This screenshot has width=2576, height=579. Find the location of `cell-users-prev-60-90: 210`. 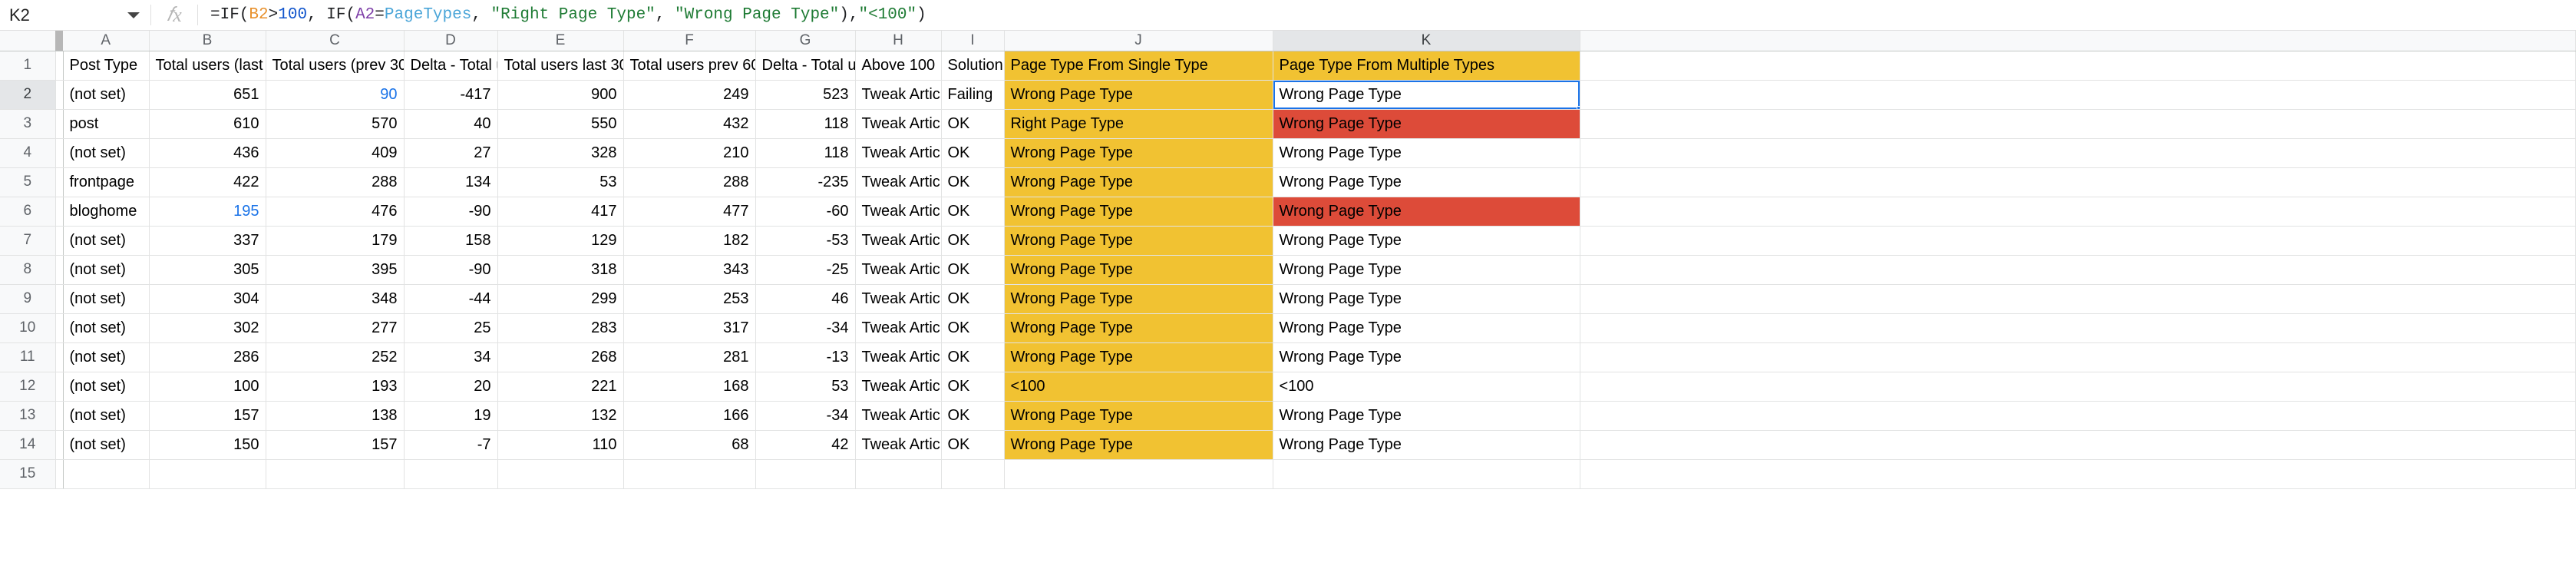

cell-users-prev-60-90: 210 is located at coordinates (689, 153).